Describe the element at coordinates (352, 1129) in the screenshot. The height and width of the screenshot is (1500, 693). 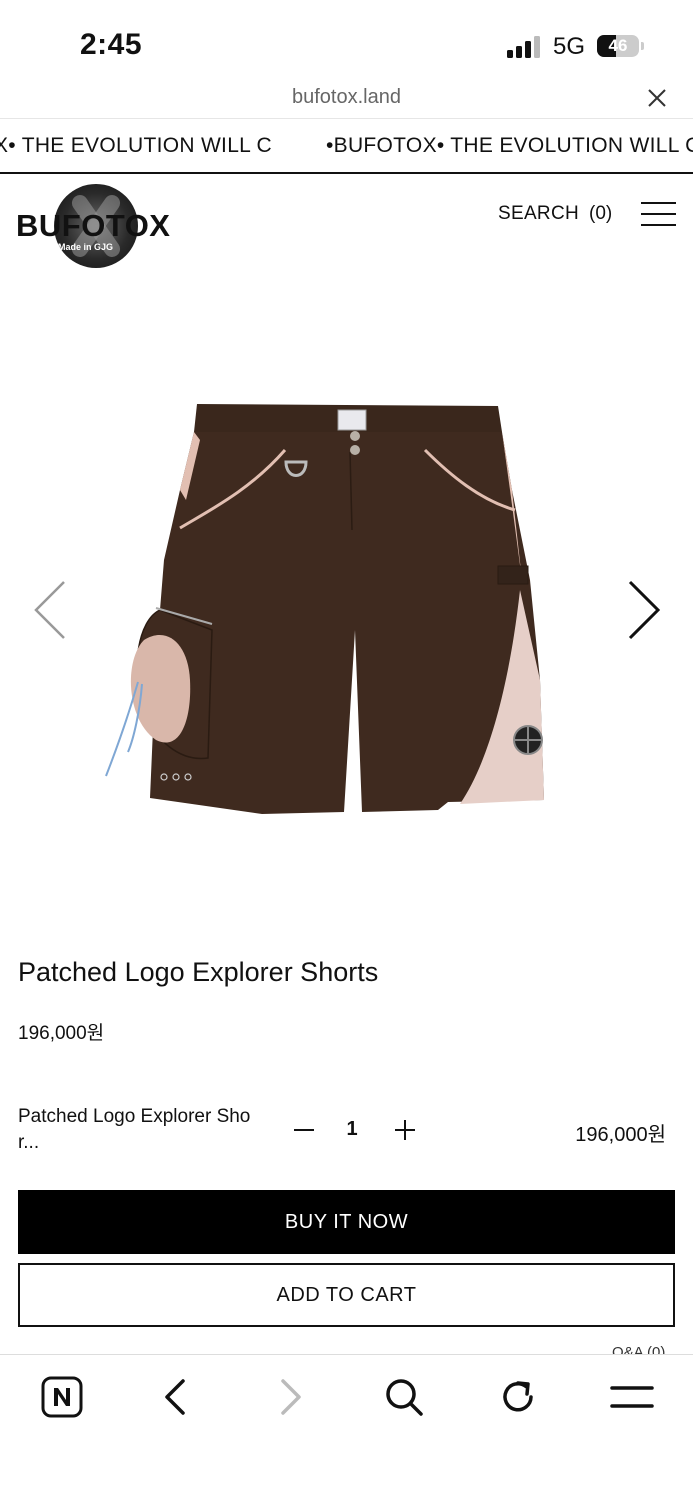
I see `quantity-value: 1` at that location.